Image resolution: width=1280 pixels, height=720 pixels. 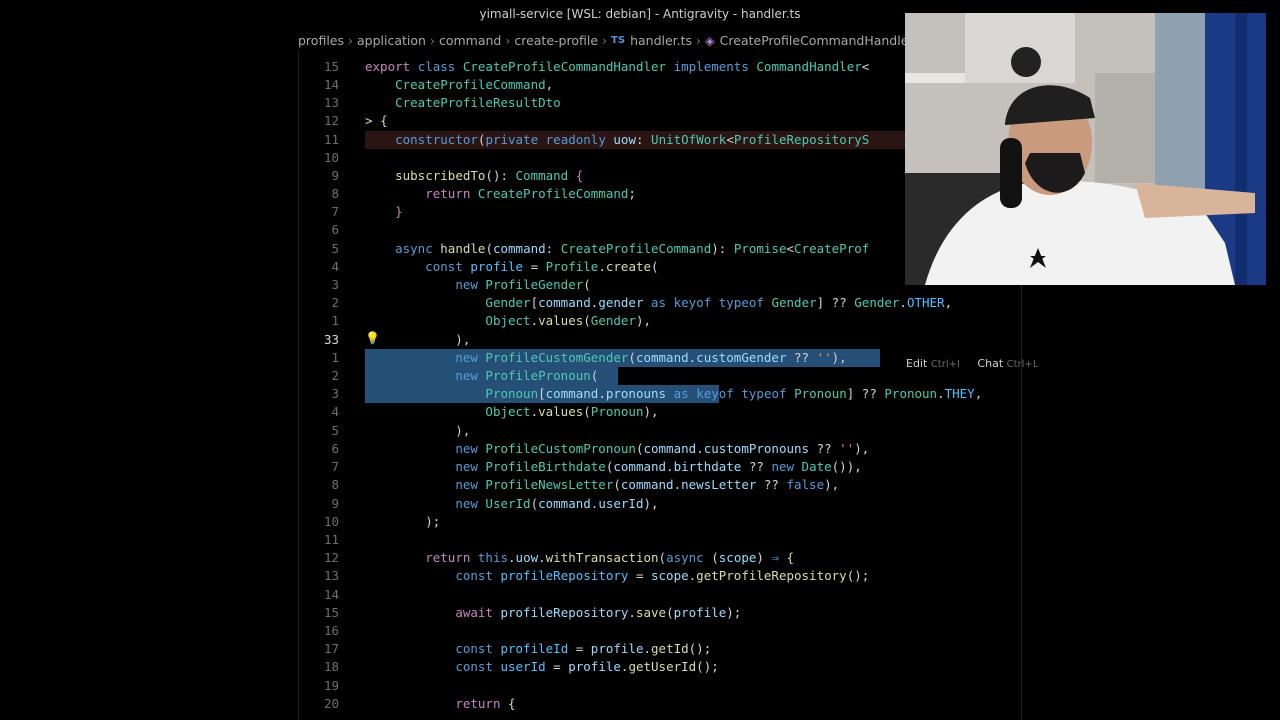 I want to click on breadcrumb-item: profiles, so click(x=321, y=40).